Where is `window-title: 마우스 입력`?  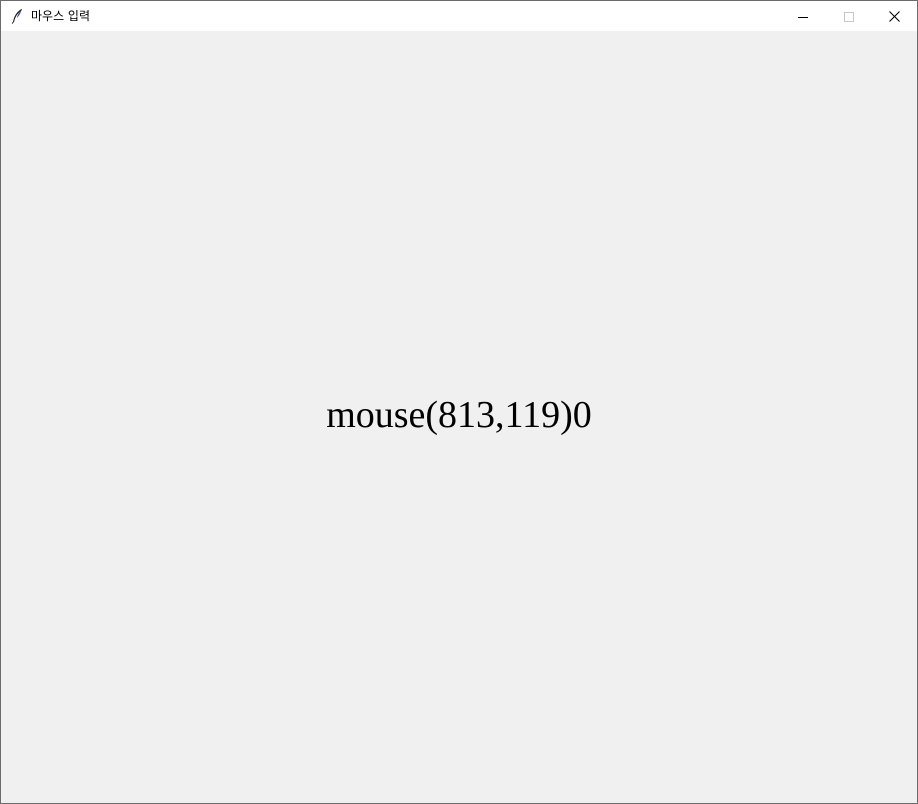
window-title: 마우스 입력 is located at coordinates (61, 16).